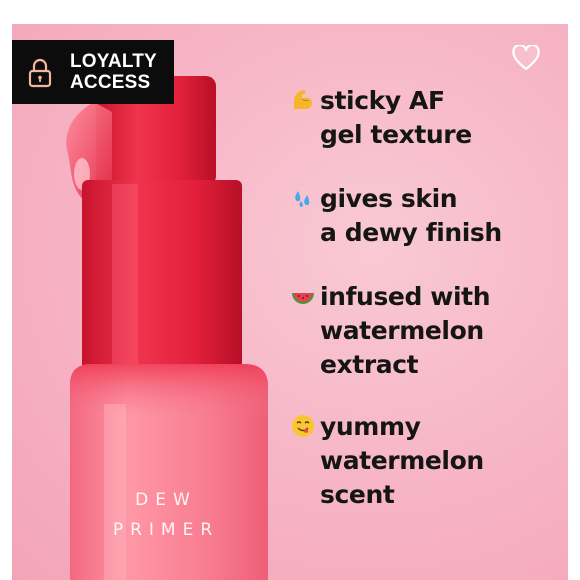  Describe the element at coordinates (166, 500) in the screenshot. I see `bottle-label-dew: DEW` at that location.